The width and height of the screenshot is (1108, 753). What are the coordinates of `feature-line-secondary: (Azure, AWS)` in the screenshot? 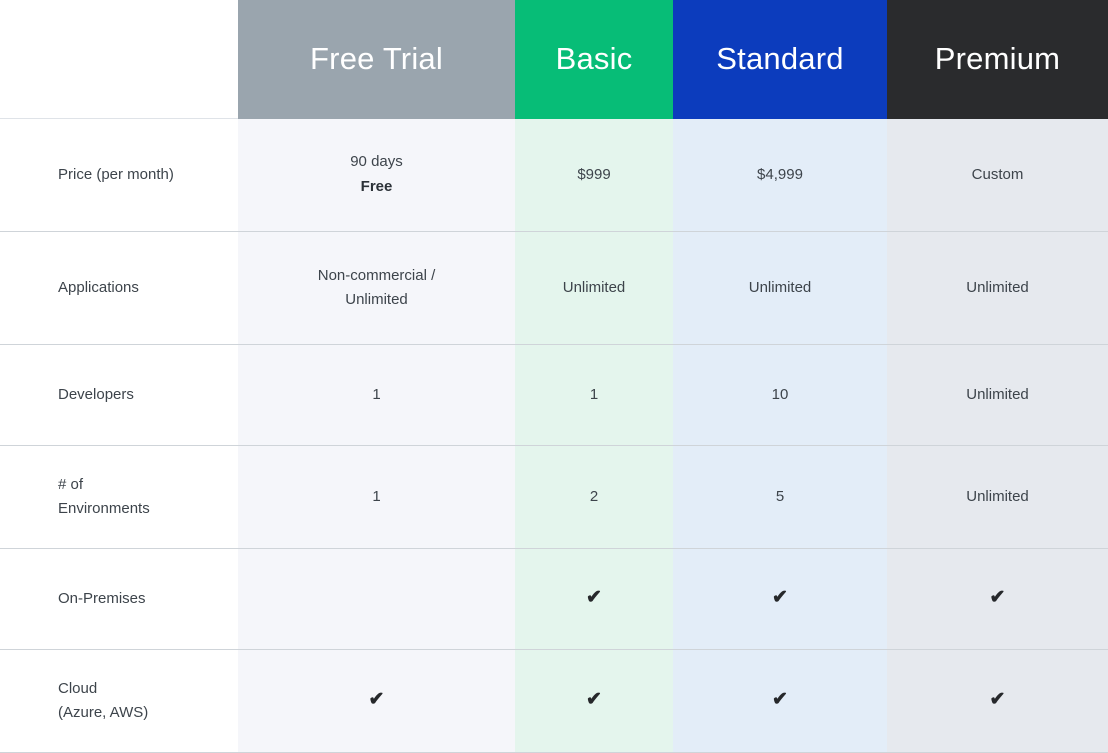 It's located at (103, 712).